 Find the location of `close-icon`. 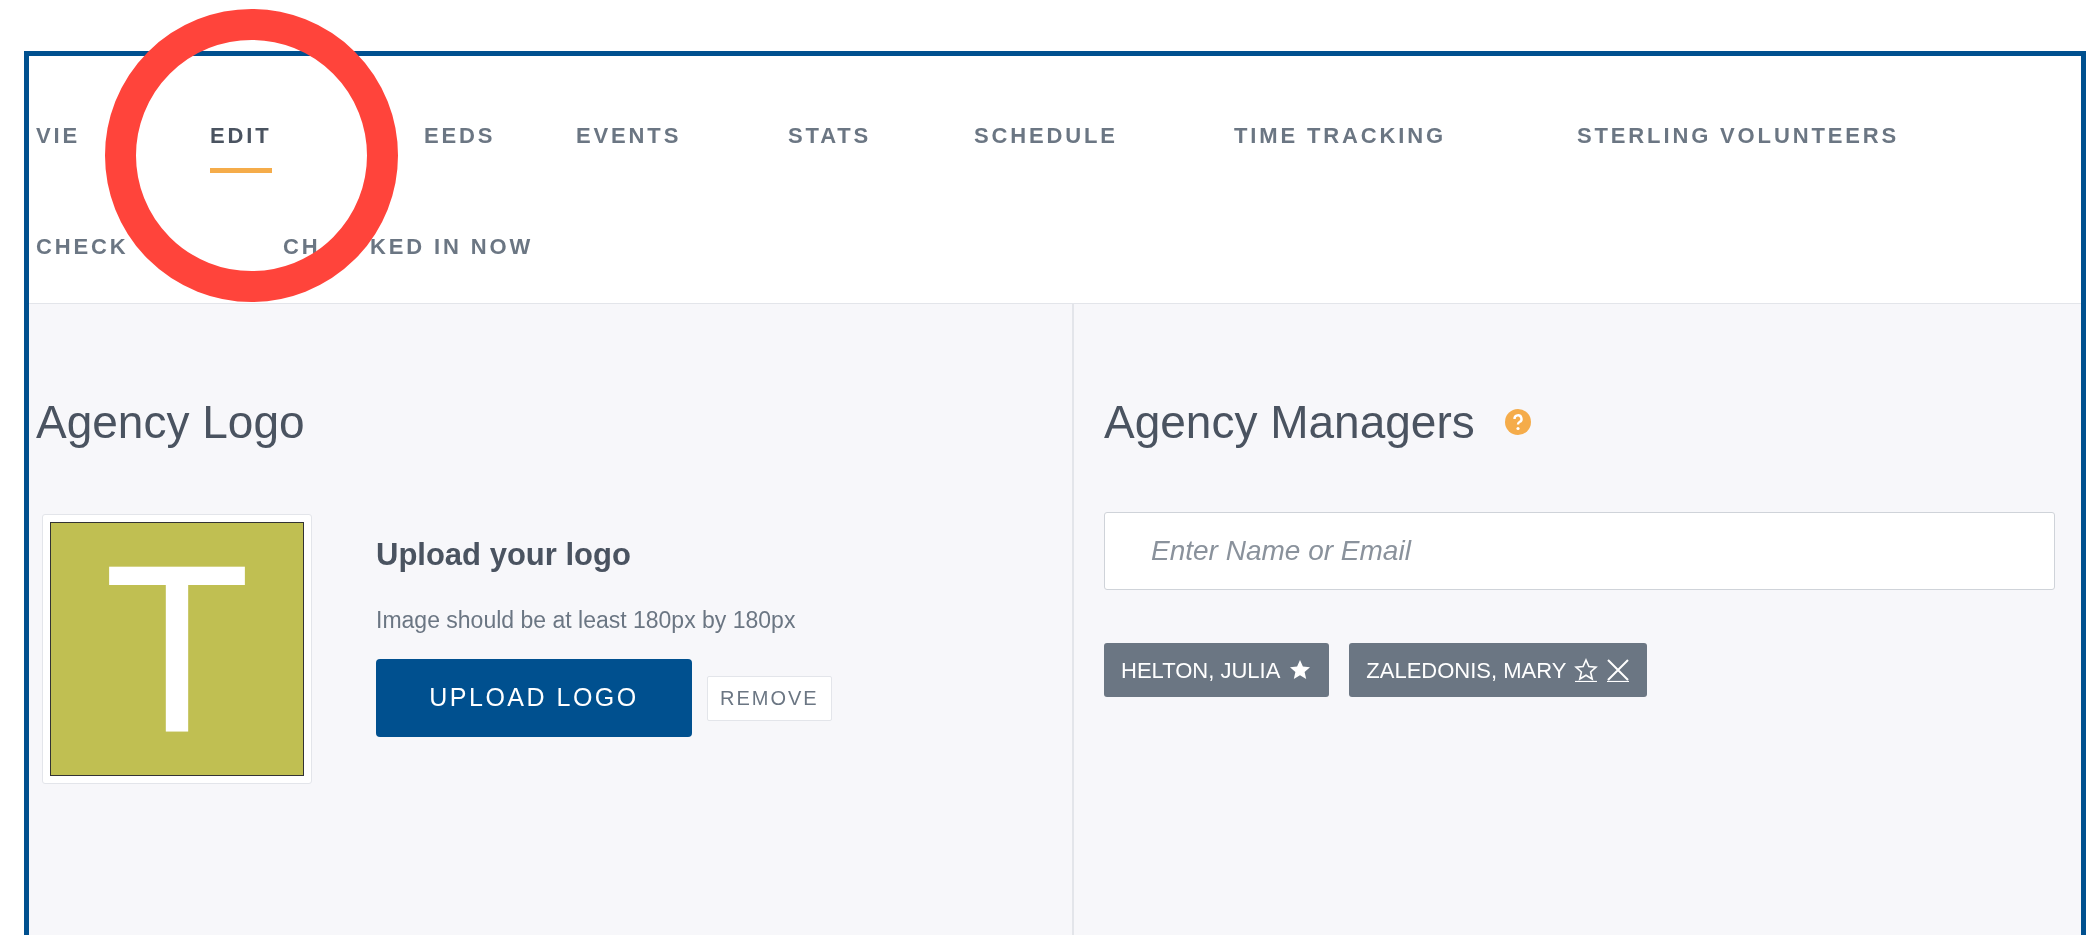

close-icon is located at coordinates (1618, 670).